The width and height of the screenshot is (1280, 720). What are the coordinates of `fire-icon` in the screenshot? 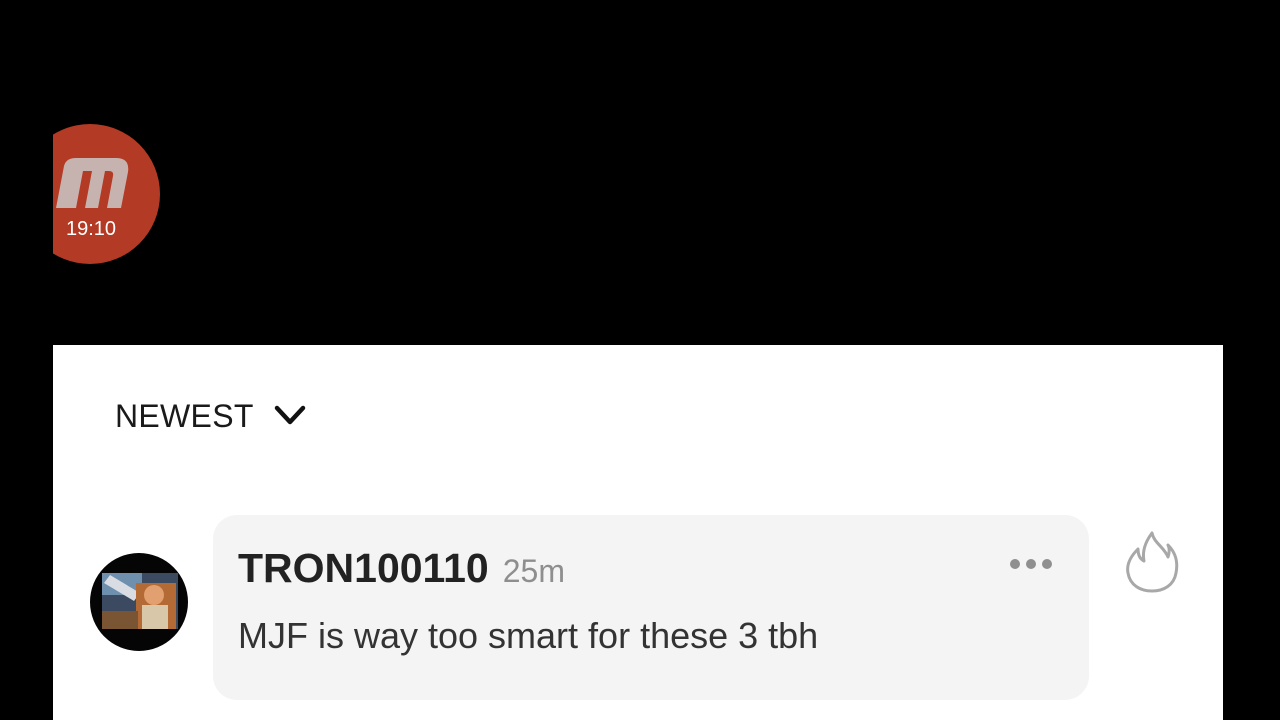 It's located at (1152, 562).